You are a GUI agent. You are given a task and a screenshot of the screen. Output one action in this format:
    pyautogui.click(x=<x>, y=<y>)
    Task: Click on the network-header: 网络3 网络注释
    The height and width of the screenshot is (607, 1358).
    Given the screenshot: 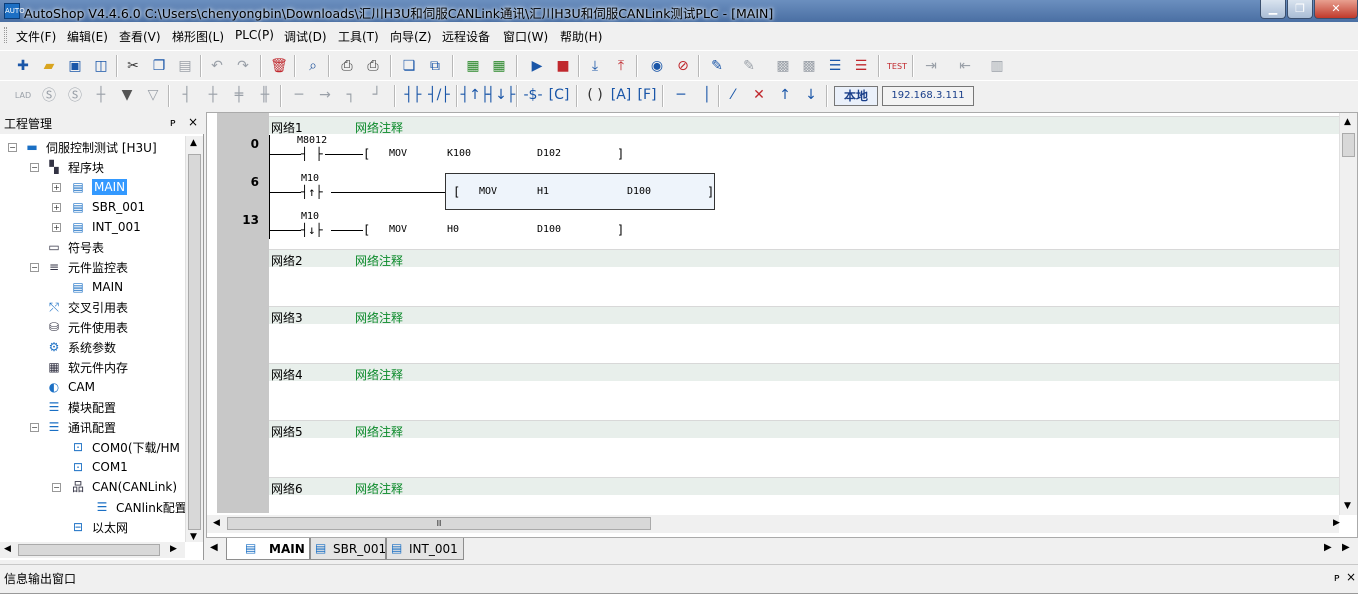 What is the action you would take?
    pyautogui.click(x=807, y=315)
    